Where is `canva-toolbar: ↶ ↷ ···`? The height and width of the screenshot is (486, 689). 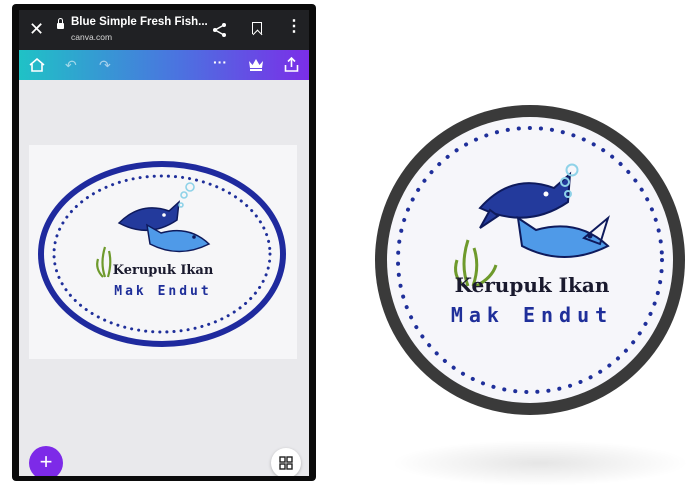 canva-toolbar: ↶ ↷ ··· is located at coordinates (164, 65).